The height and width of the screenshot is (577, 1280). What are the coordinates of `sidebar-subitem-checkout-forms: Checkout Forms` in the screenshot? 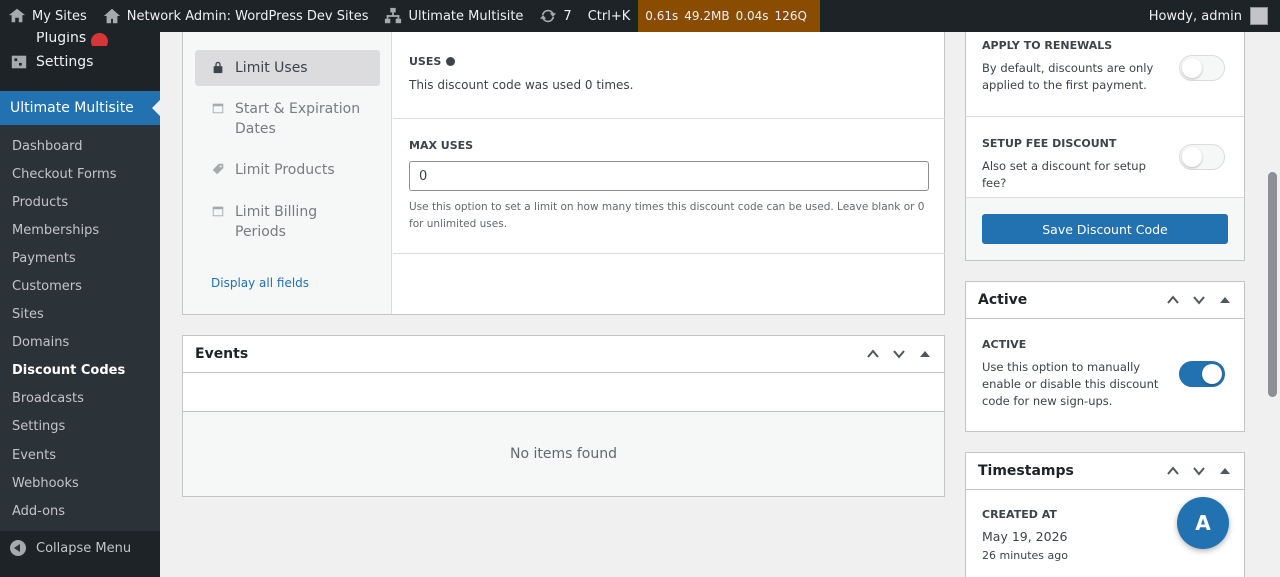 It's located at (80, 174).